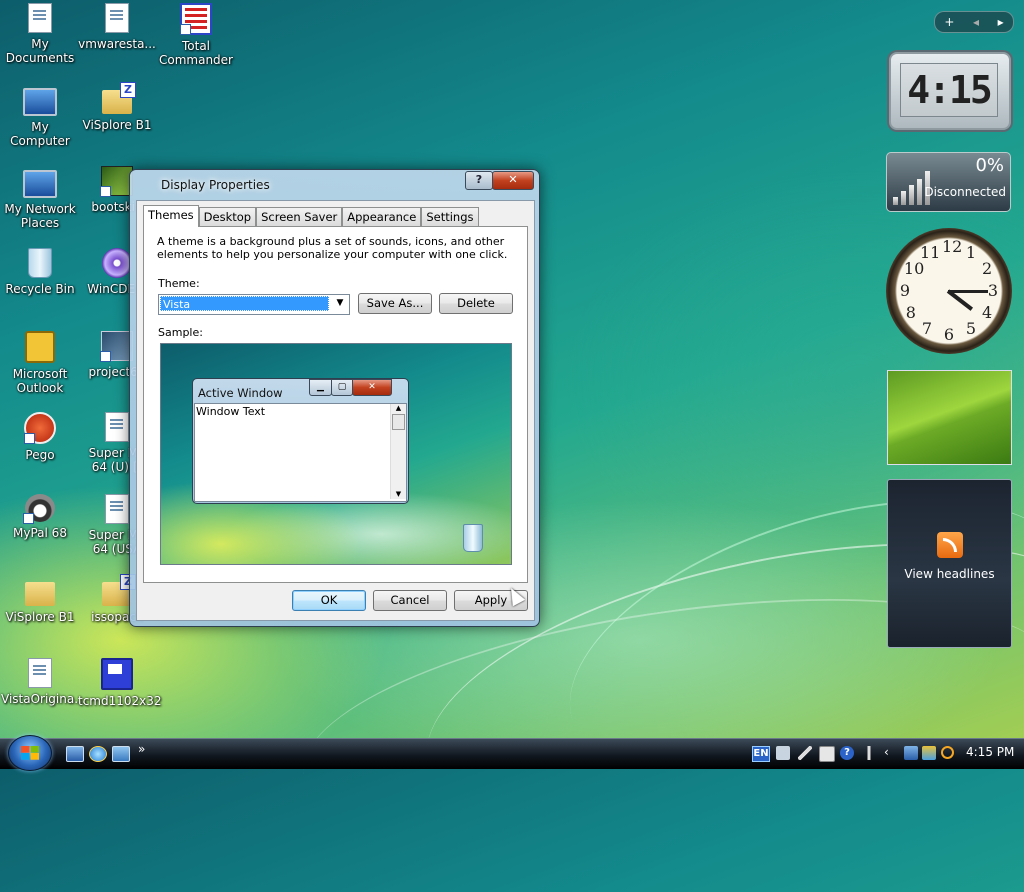 Image resolution: width=1024 pixels, height=892 pixels. Describe the element at coordinates (40, 594) in the screenshot. I see `folder-icon` at that location.